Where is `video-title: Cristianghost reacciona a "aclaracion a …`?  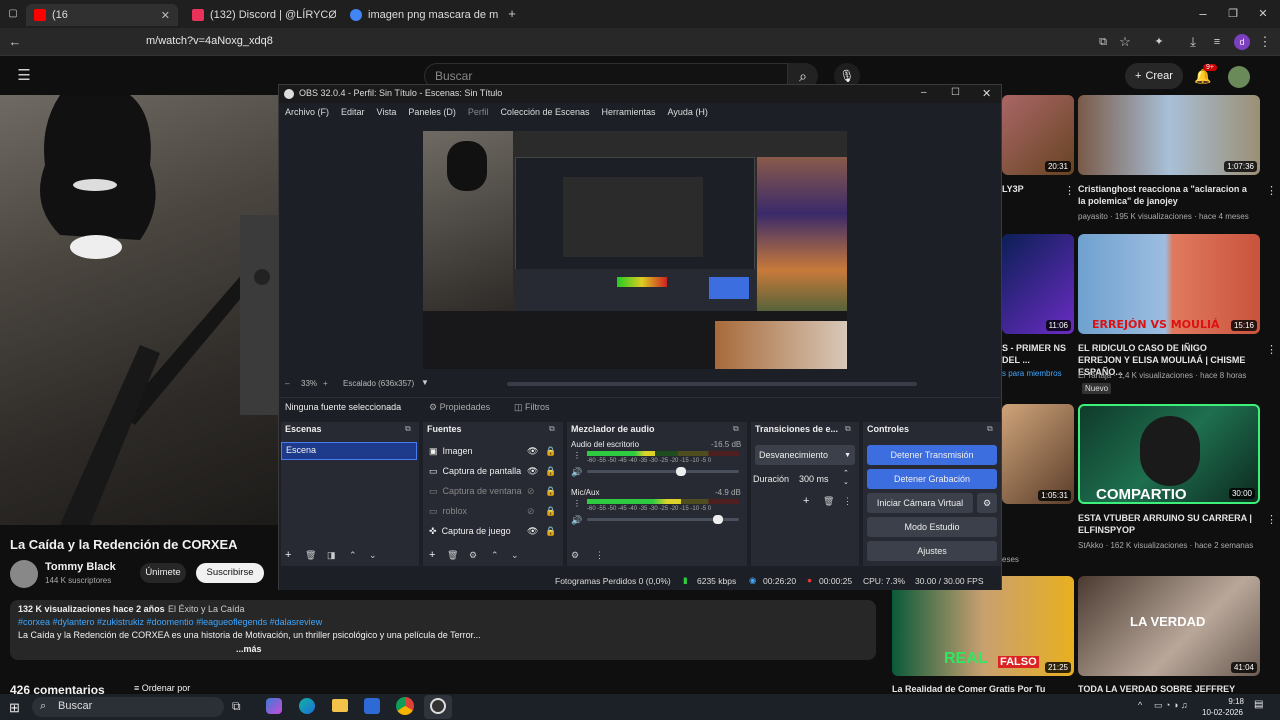 video-title: Cristianghost reacciona a "aclaracion a … is located at coordinates (1163, 195).